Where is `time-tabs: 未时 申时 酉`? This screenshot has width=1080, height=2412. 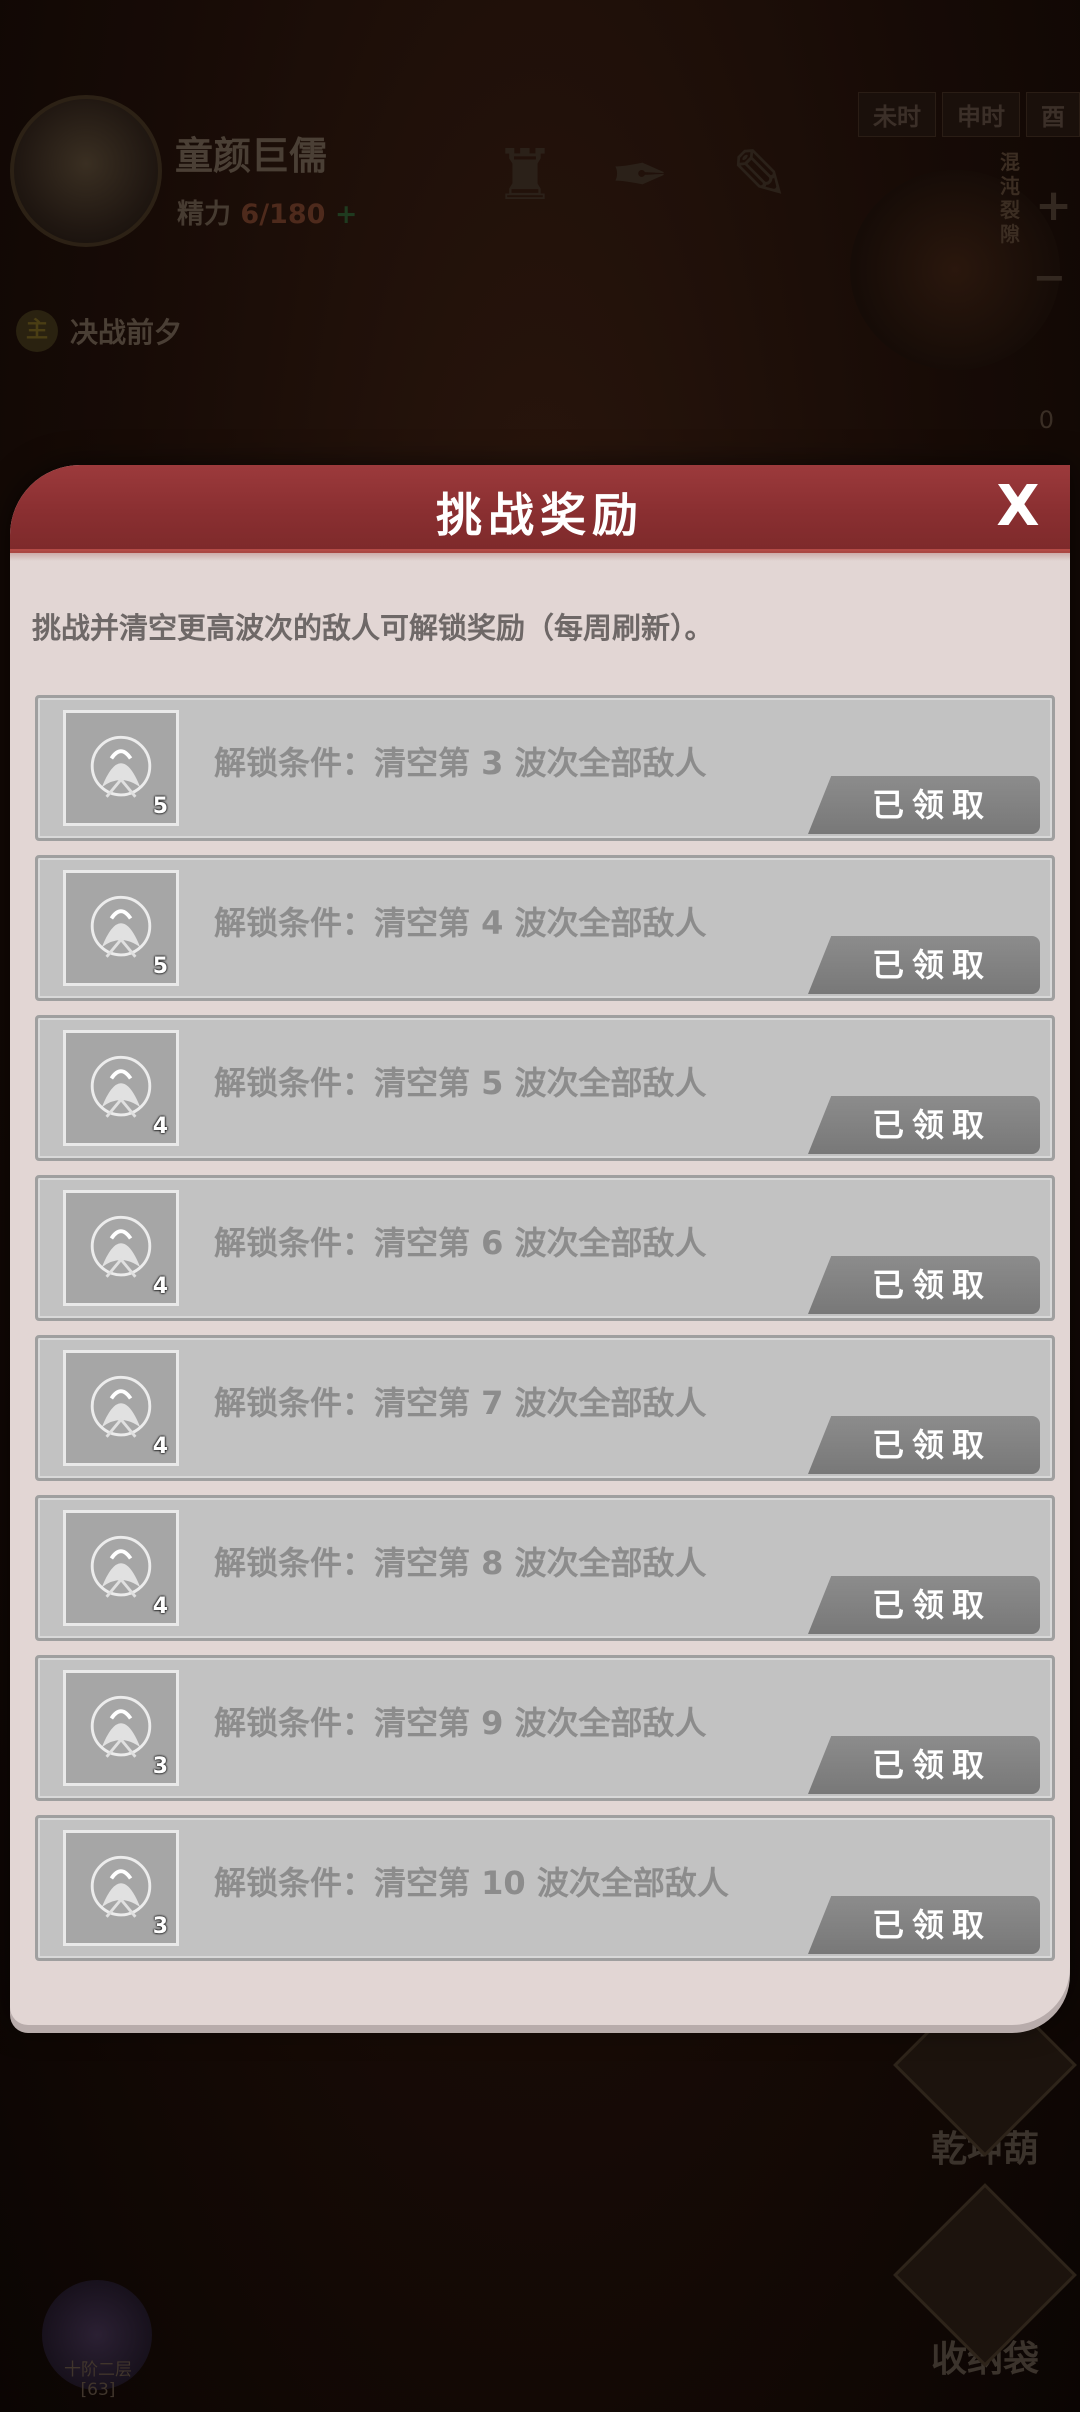
time-tabs: 未时 申时 酉 is located at coordinates (969, 114).